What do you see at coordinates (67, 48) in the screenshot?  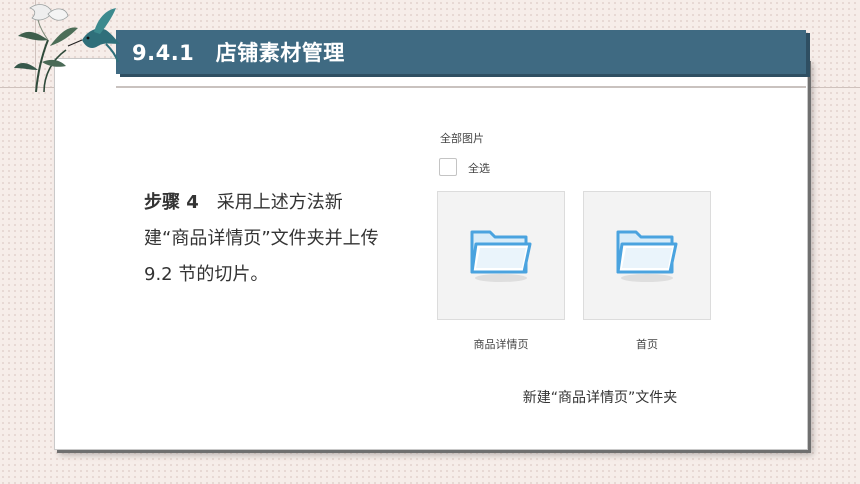 I see `hummingbird-lily-illustration-icon` at bounding box center [67, 48].